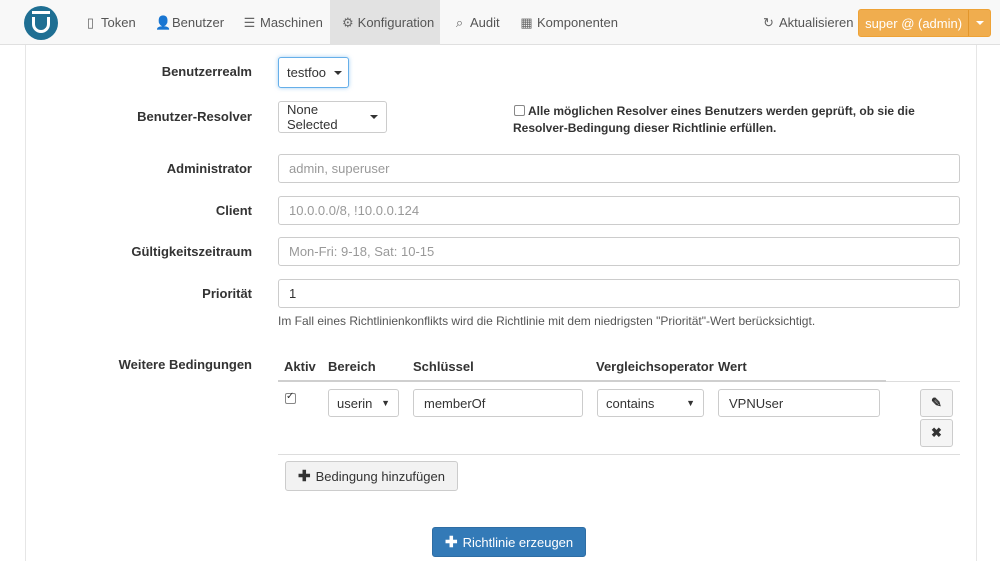  I want to click on refresh-icon: ↻, so click(768, 22).